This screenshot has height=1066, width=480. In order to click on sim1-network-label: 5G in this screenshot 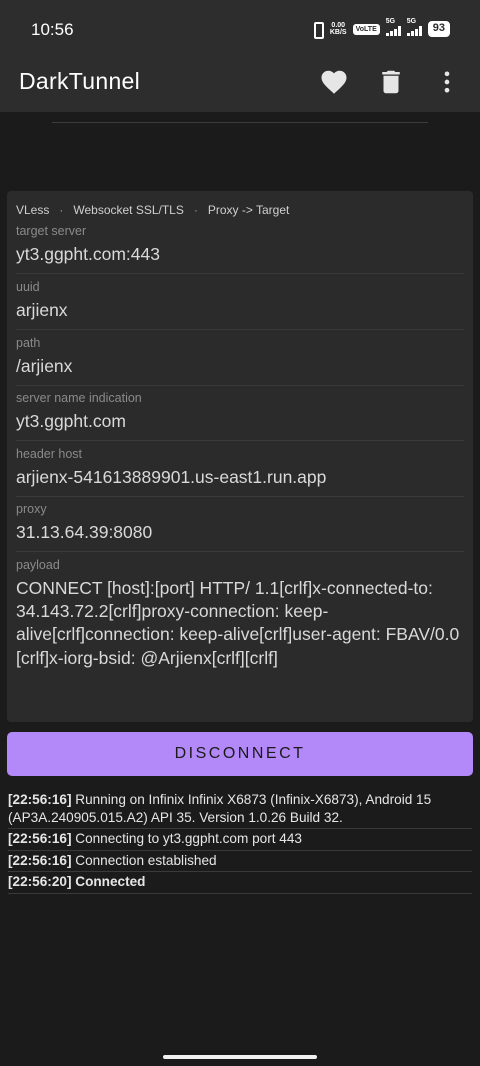, I will do `click(390, 21)`.